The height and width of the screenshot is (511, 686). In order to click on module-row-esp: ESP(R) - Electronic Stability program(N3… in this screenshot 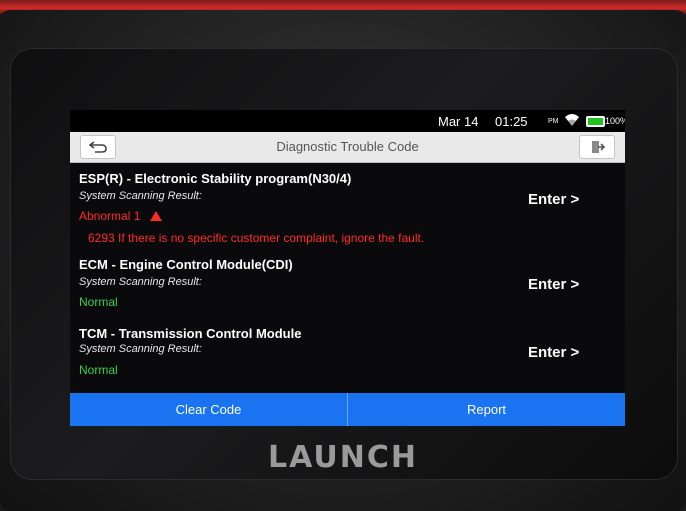, I will do `click(347, 207)`.